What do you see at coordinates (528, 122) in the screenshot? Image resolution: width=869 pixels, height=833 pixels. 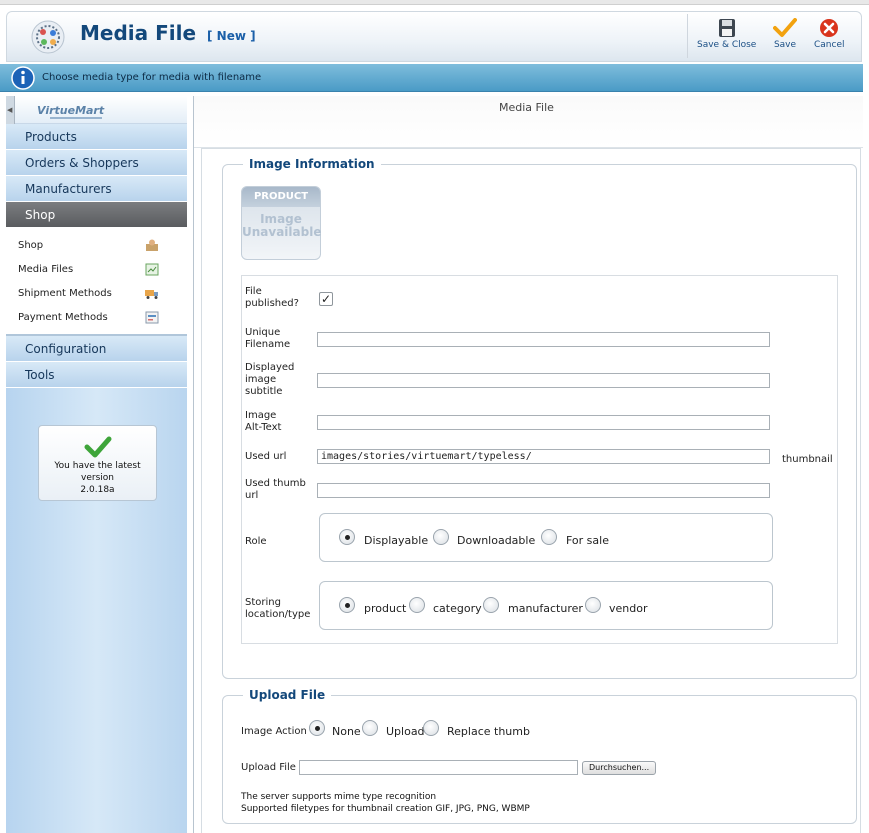 I see `tab-bar: Media File` at bounding box center [528, 122].